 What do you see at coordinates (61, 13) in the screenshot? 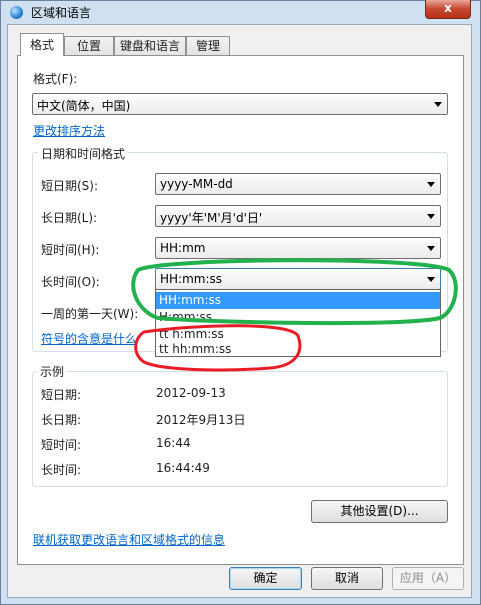
I see `window-title: 区域和语言` at bounding box center [61, 13].